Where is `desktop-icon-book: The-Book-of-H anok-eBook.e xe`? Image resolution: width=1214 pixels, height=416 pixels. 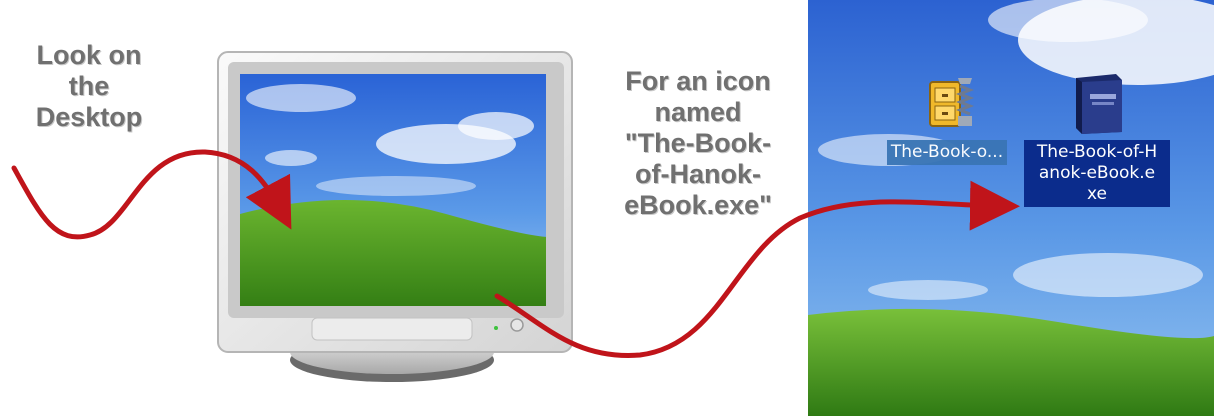 desktop-icon-book: The-Book-of-H anok-eBook.e xe is located at coordinates (1097, 139).